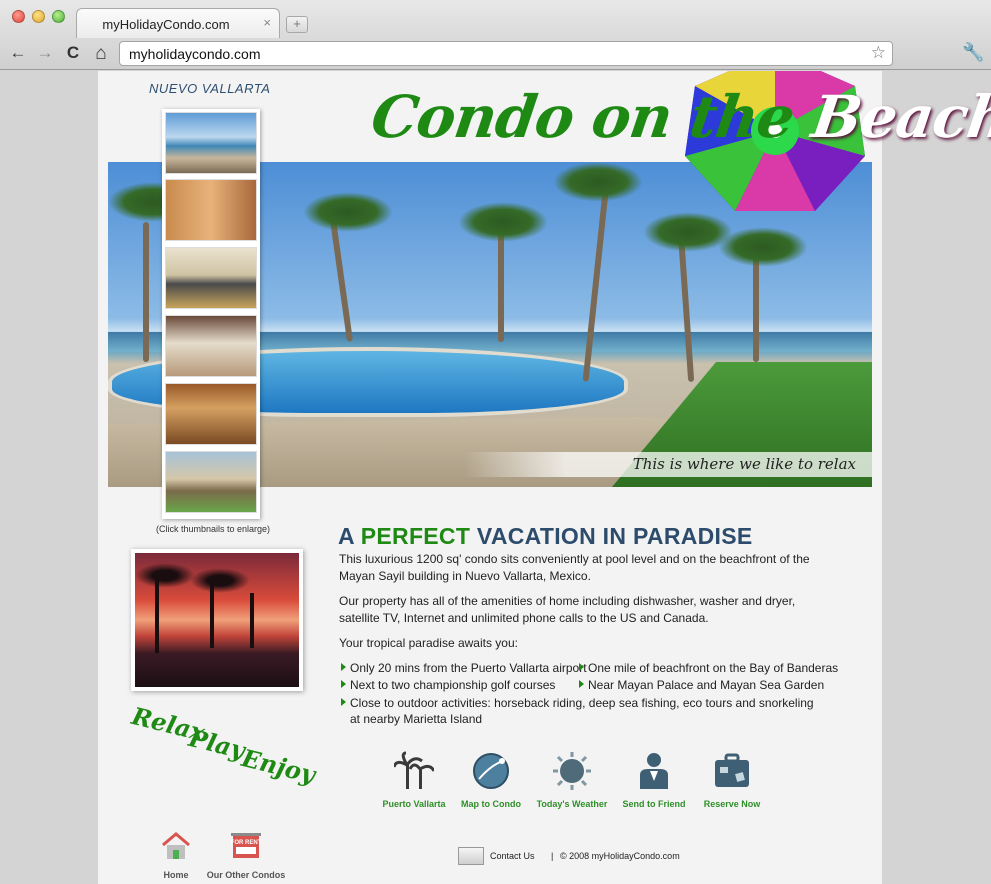 This screenshot has height=884, width=991. Describe the element at coordinates (506, 53) in the screenshot. I see `address-bar: myholidaycondo.com ☆` at that location.